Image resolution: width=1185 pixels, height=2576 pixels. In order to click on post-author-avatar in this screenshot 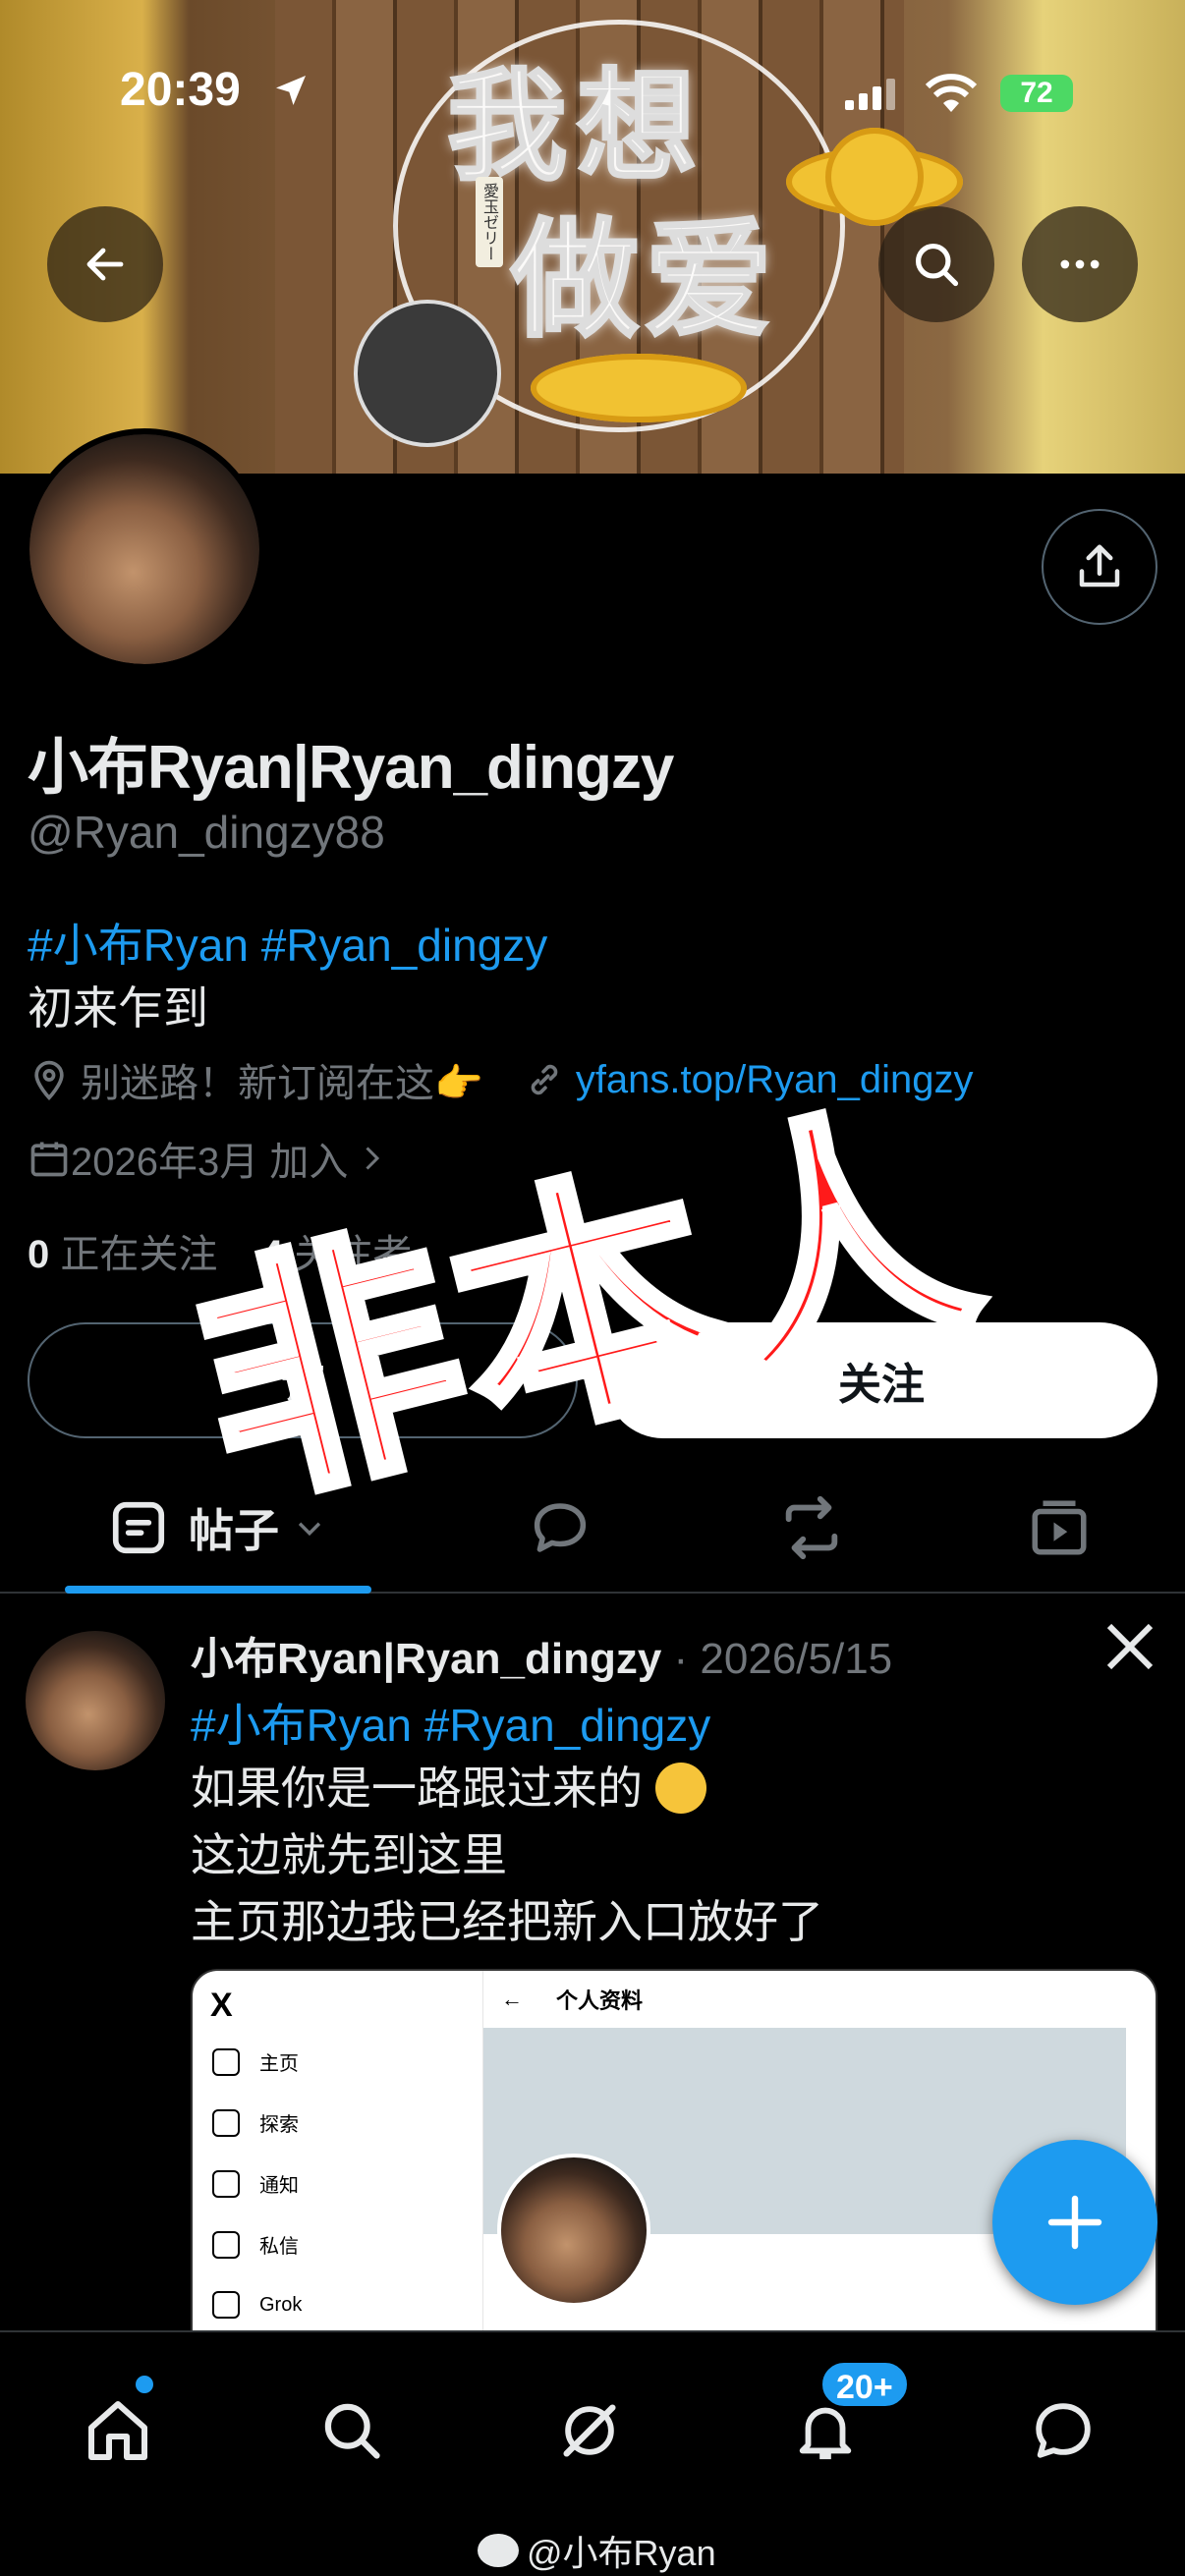, I will do `click(96, 1700)`.